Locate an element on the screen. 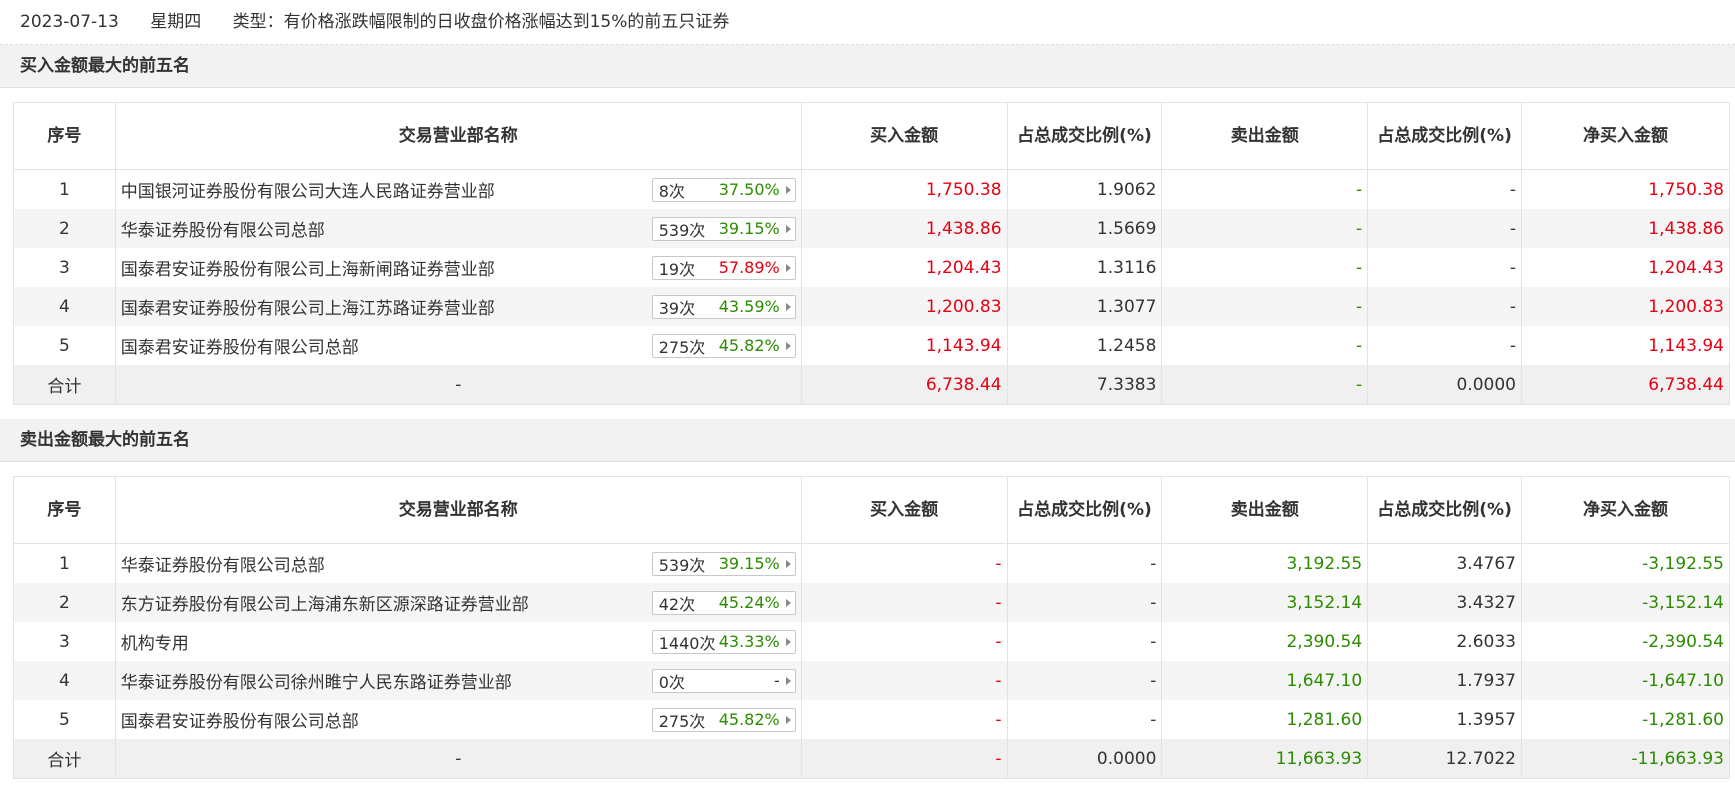 The width and height of the screenshot is (1735, 790). total-sell: - is located at coordinates (1265, 385).